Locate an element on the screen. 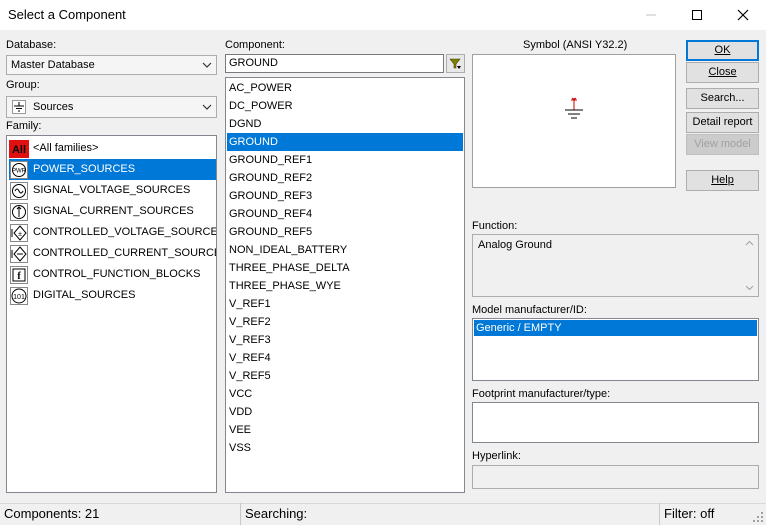 Image resolution: width=766 pixels, height=525 pixels. svg-text: All is located at coordinates (19, 150).